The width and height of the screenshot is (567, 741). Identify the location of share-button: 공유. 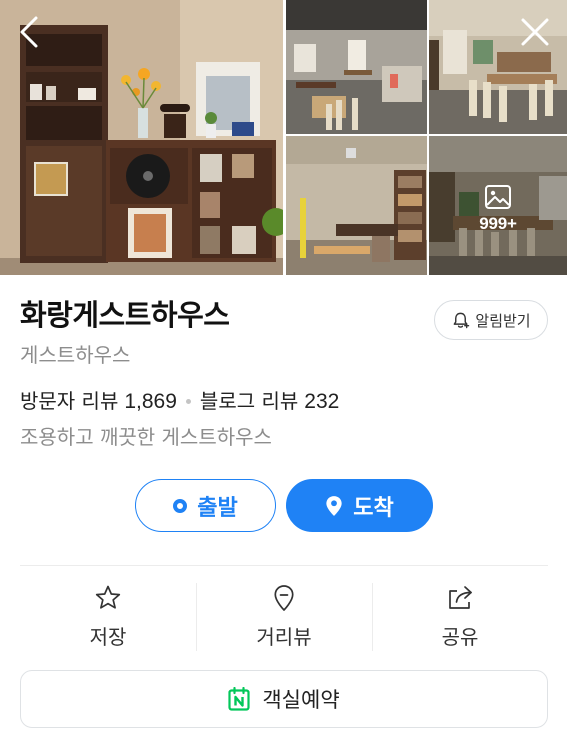
(460, 616).